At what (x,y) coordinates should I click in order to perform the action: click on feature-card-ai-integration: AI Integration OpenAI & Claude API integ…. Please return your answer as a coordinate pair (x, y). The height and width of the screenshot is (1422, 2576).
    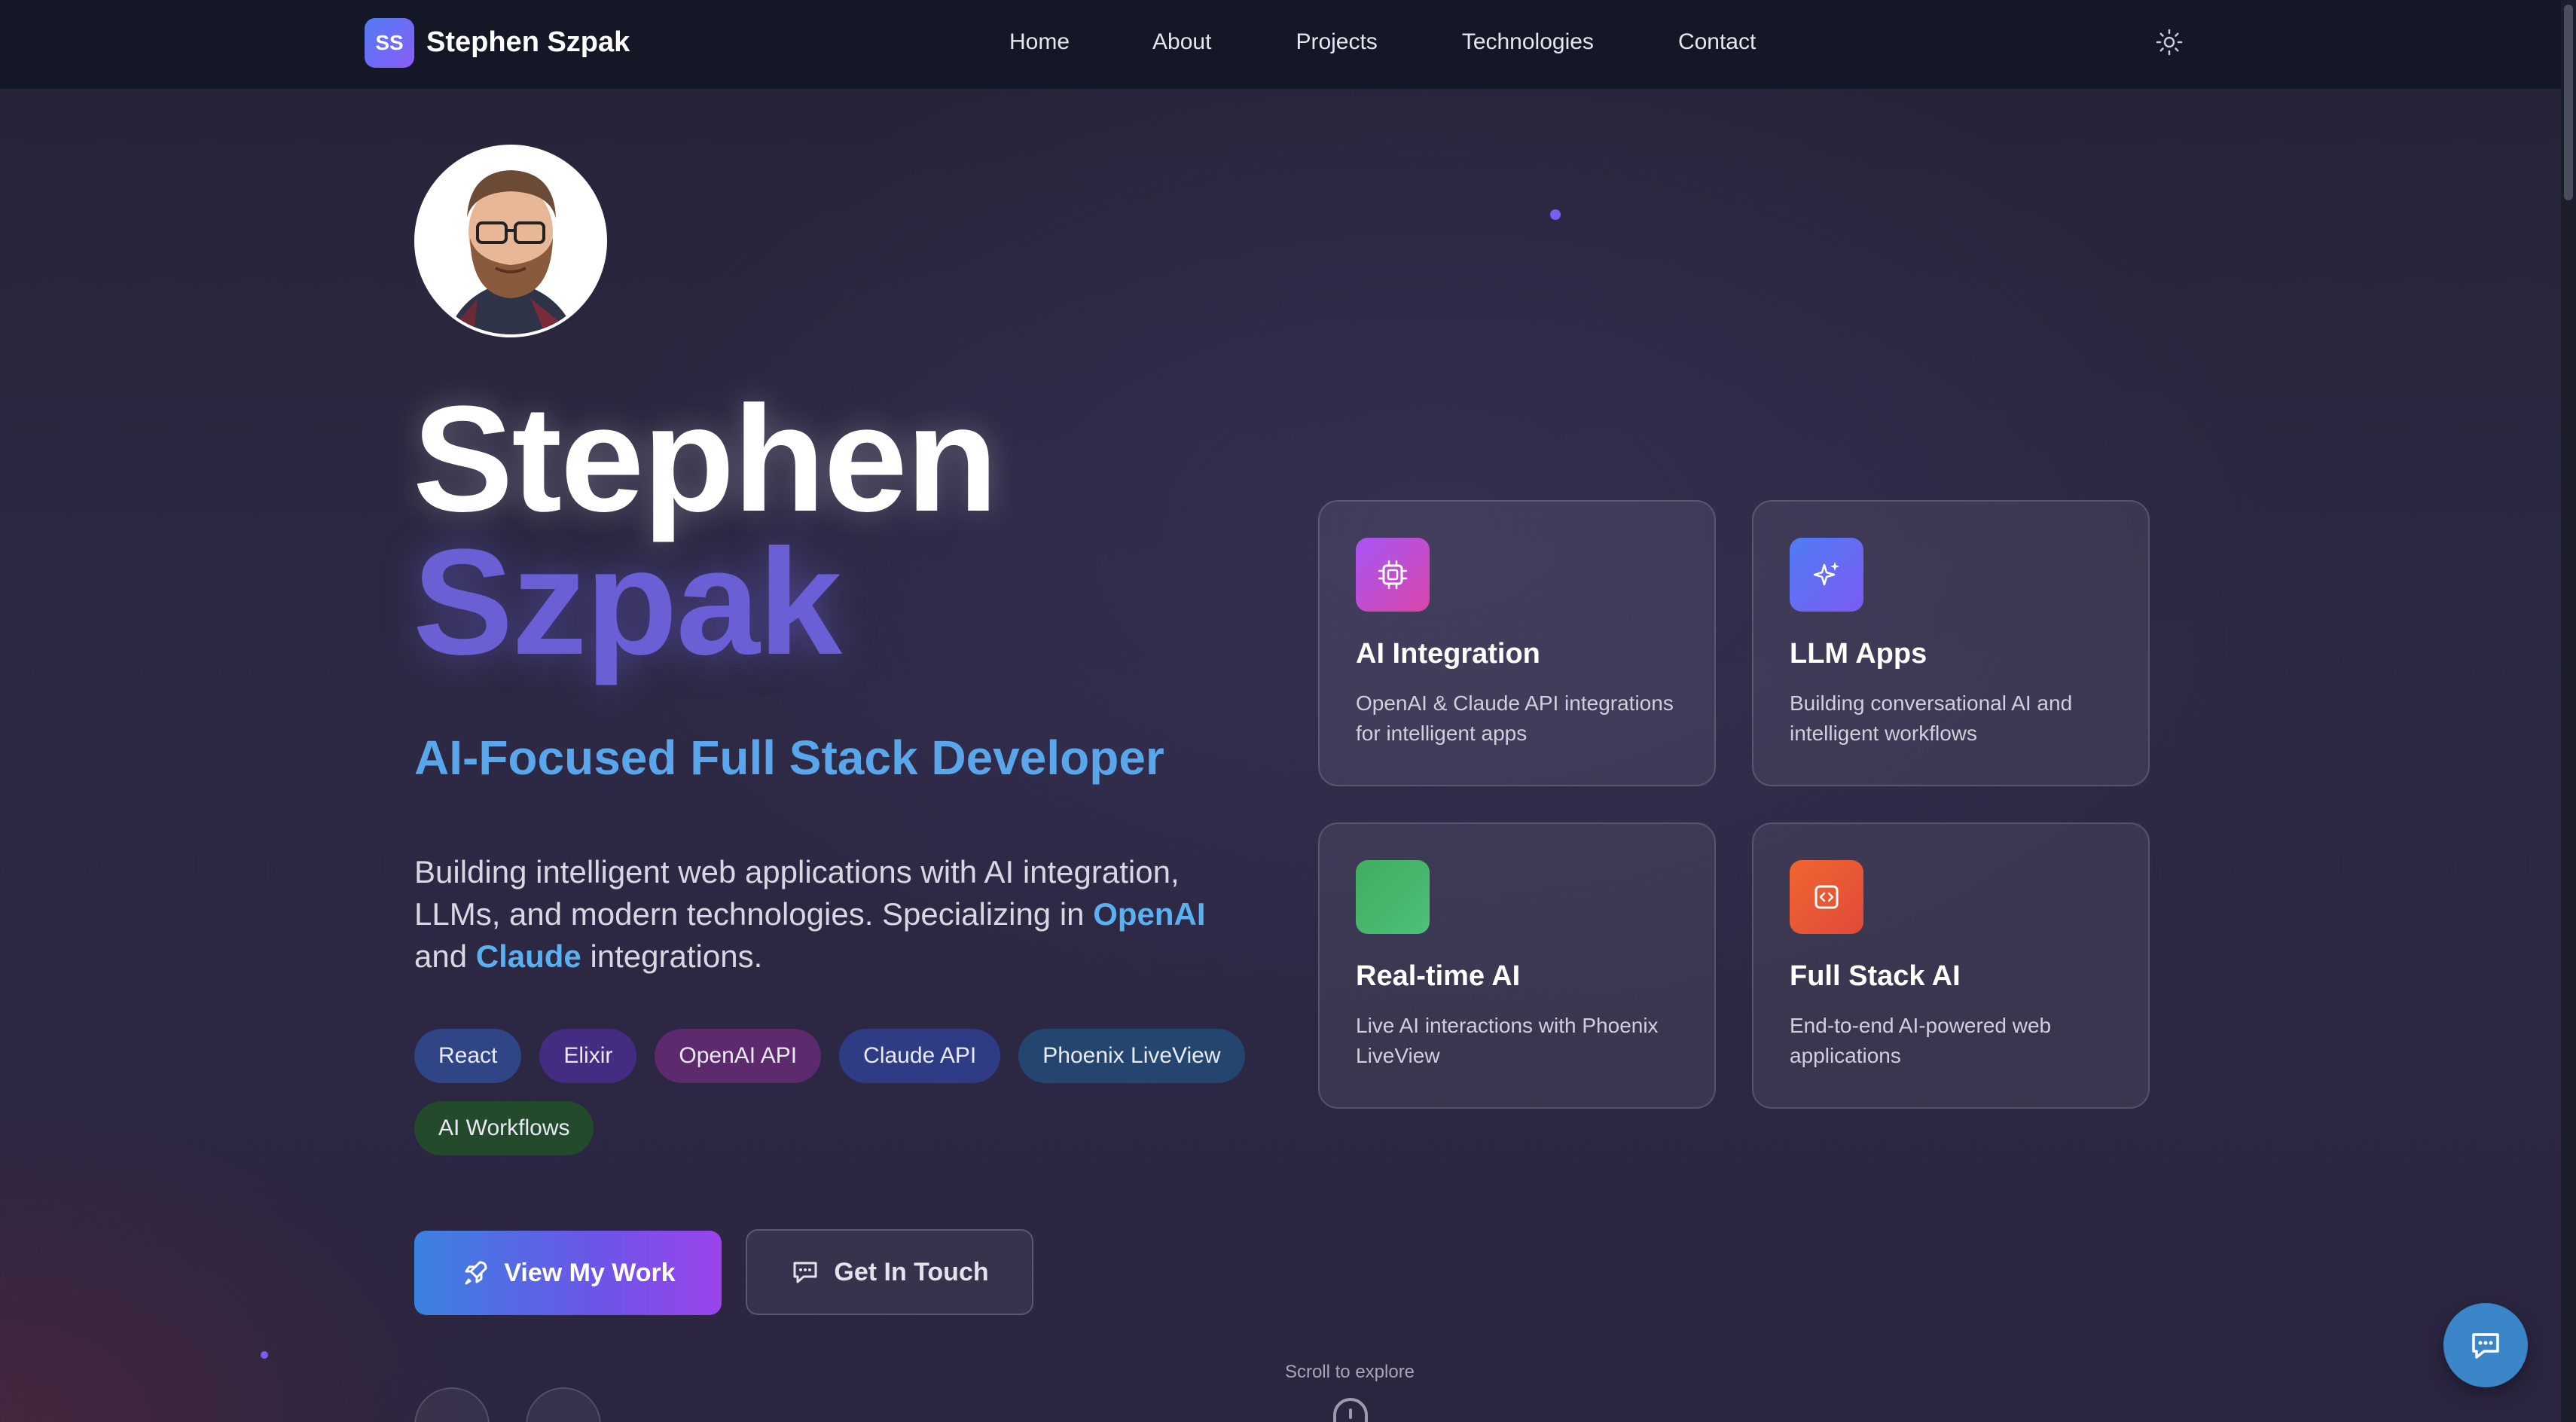
    Looking at the image, I should click on (1517, 643).